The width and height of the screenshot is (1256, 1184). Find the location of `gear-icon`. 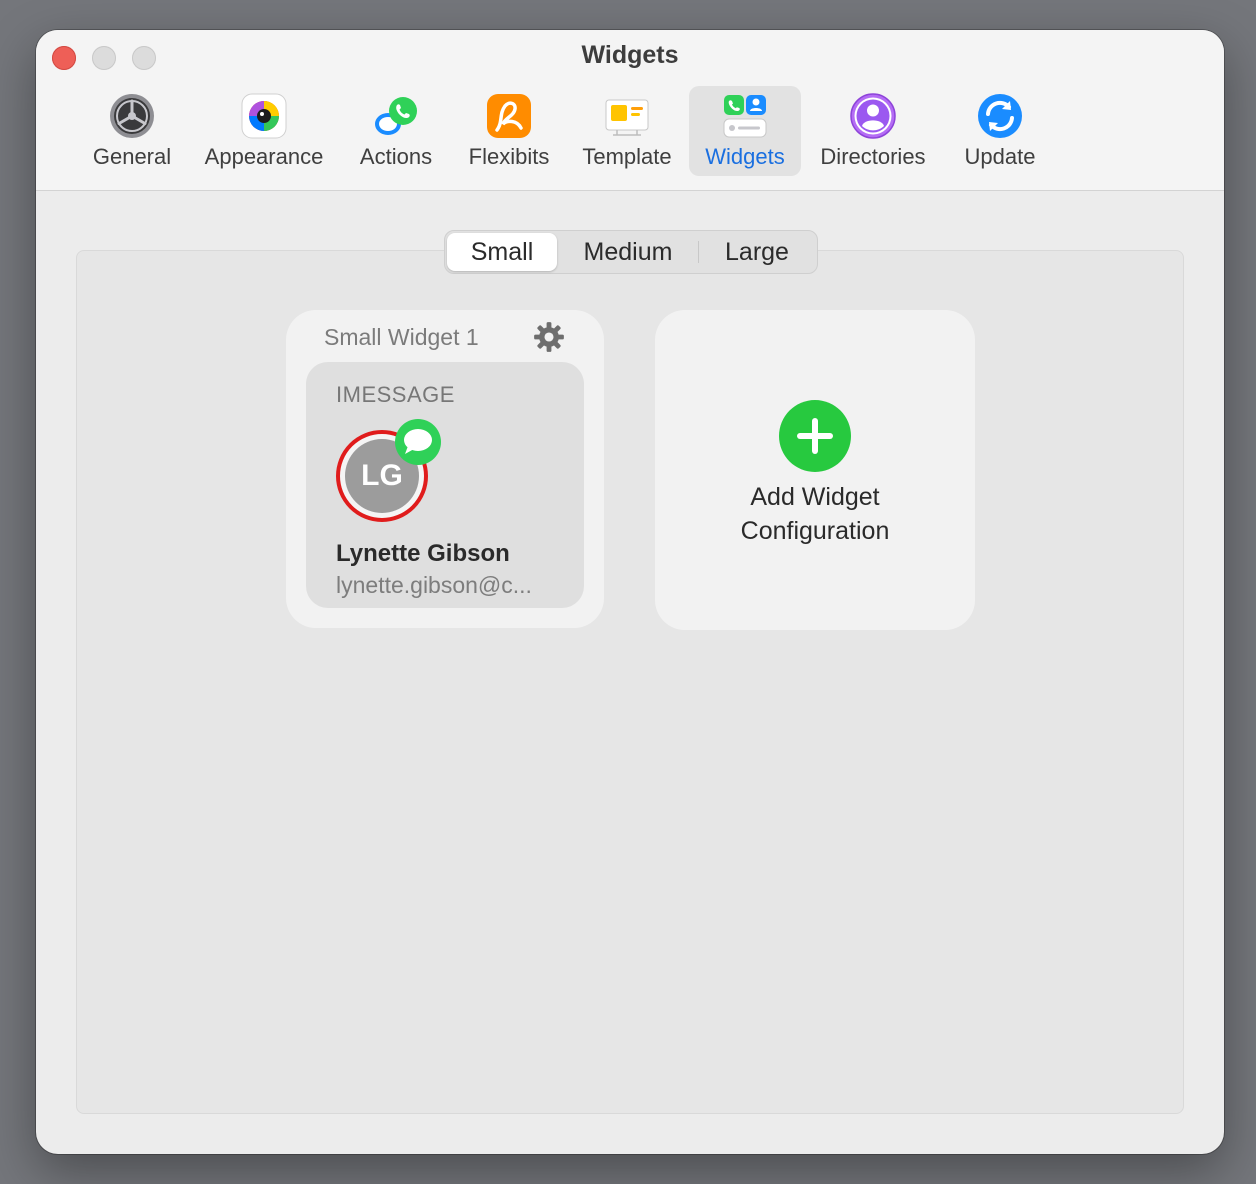

gear-icon is located at coordinates (549, 337).